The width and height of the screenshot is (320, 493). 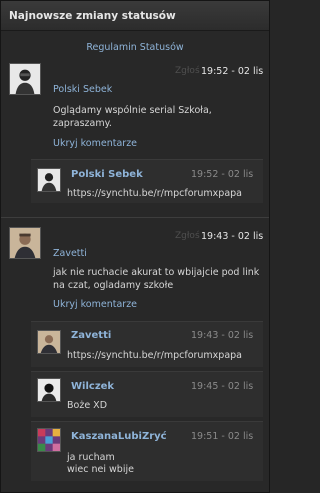 I want to click on rules-link: Regulamin Statusów, so click(x=135, y=47).